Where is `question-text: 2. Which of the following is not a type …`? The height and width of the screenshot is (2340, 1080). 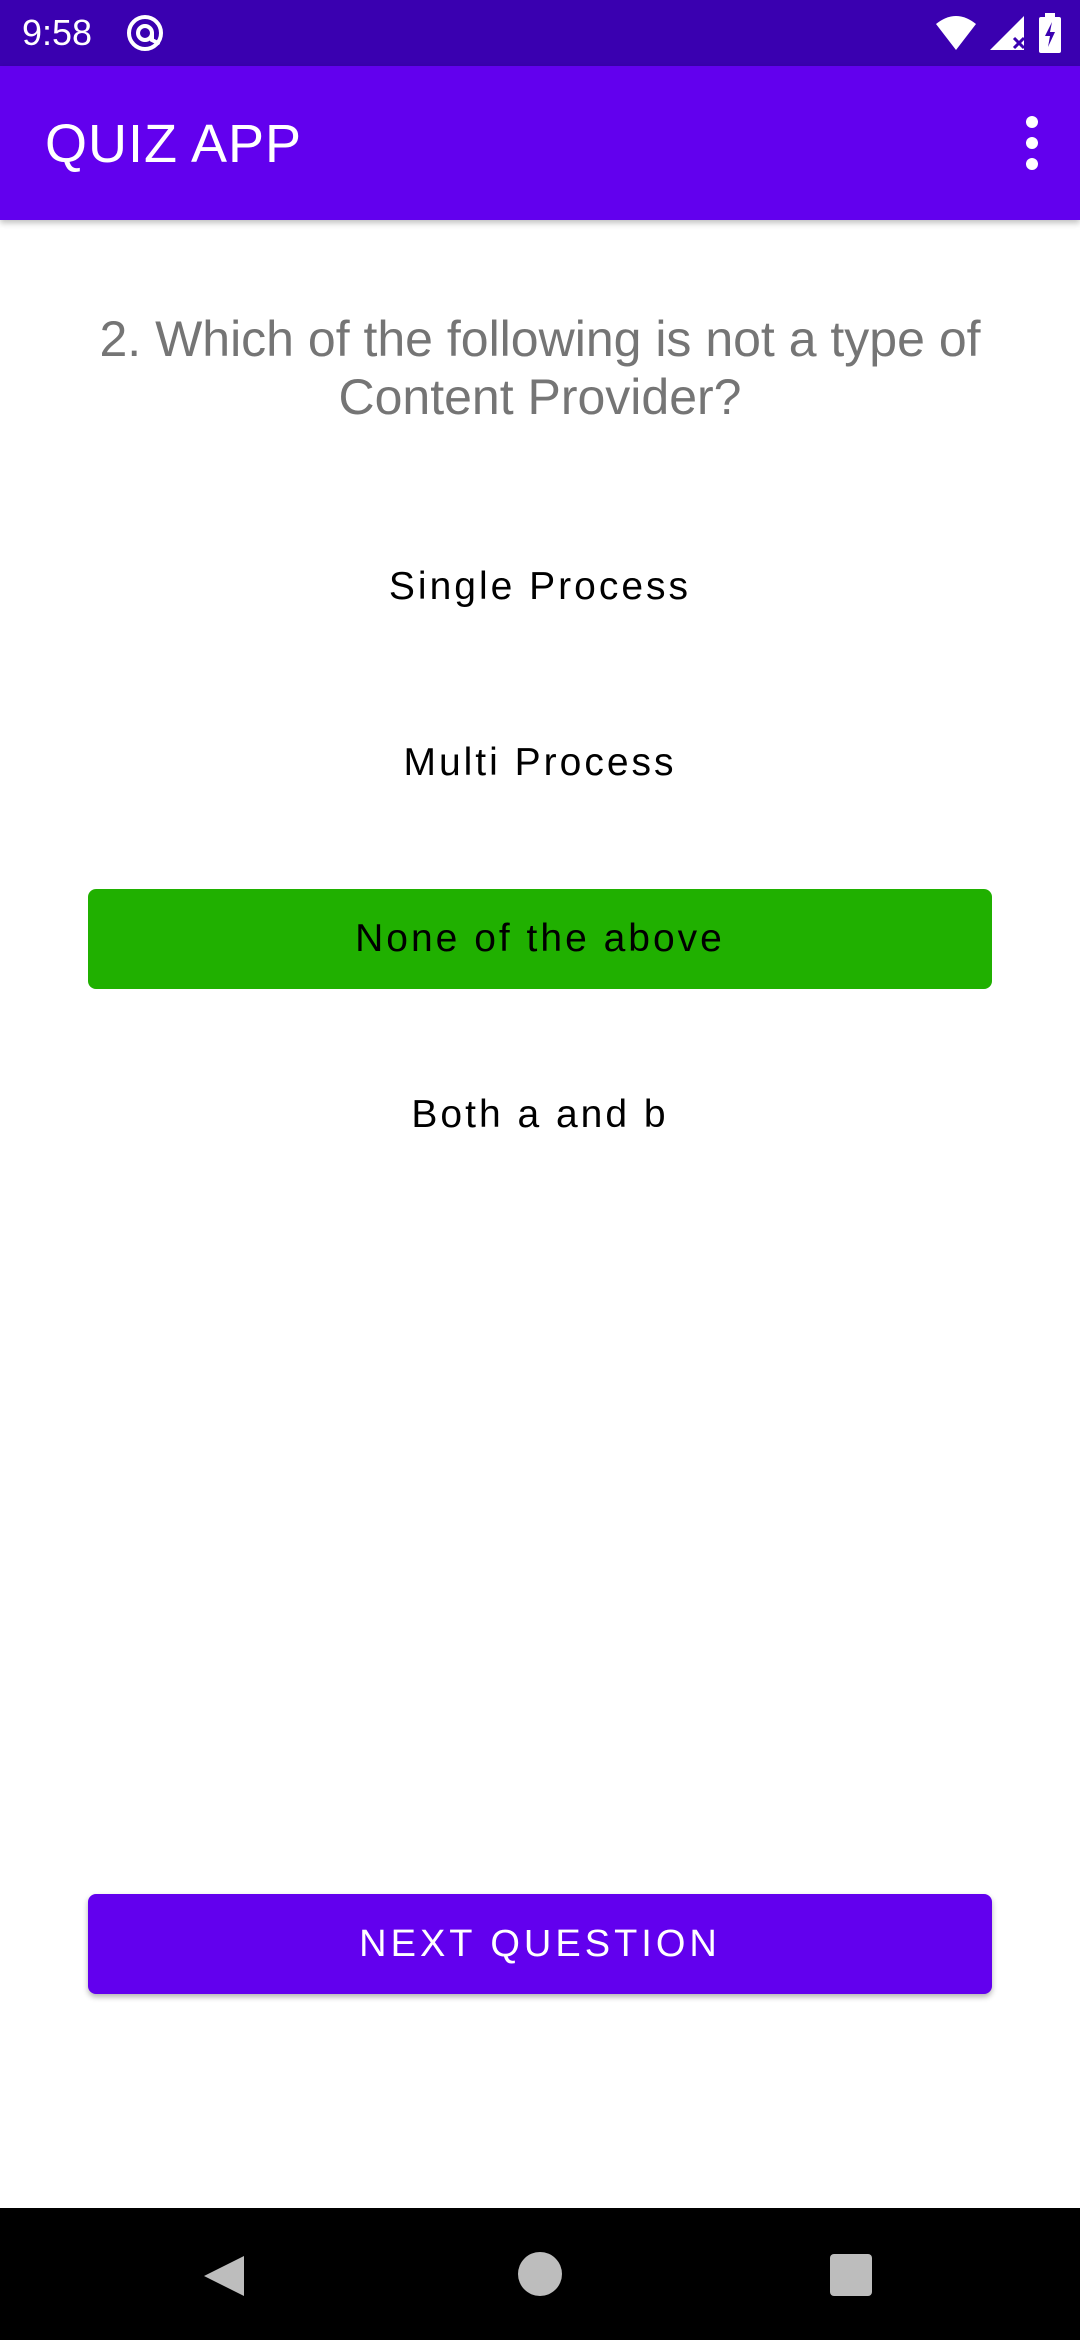
question-text: 2. Which of the following is not a type … is located at coordinates (540, 368).